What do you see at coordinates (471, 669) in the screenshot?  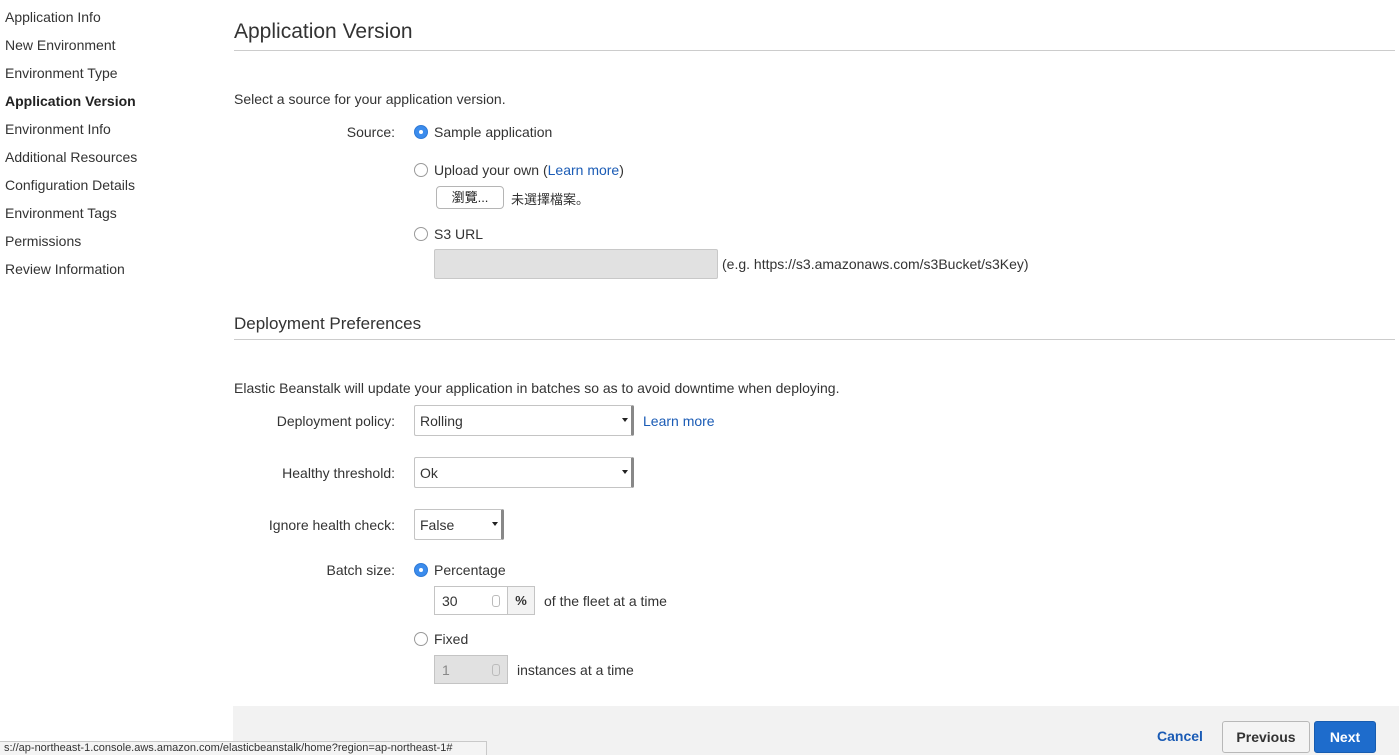 I see `fixed-instances-input: 1` at bounding box center [471, 669].